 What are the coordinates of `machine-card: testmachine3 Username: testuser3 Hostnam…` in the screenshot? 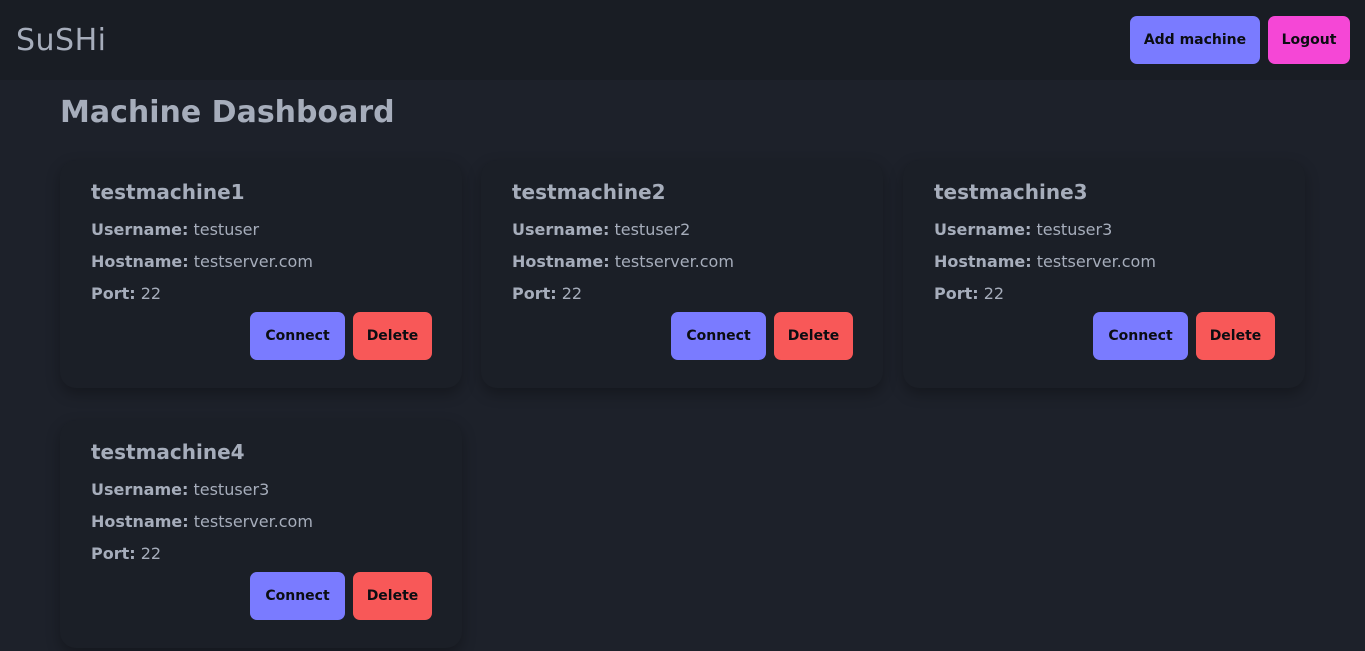 It's located at (1104, 274).